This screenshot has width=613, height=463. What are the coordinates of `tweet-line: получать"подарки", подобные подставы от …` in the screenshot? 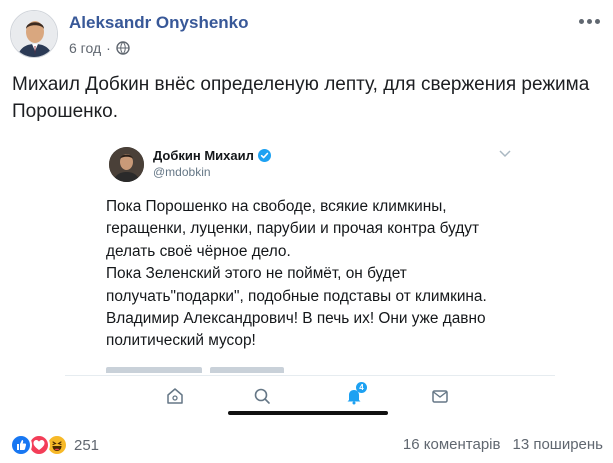 It's located at (296, 296).